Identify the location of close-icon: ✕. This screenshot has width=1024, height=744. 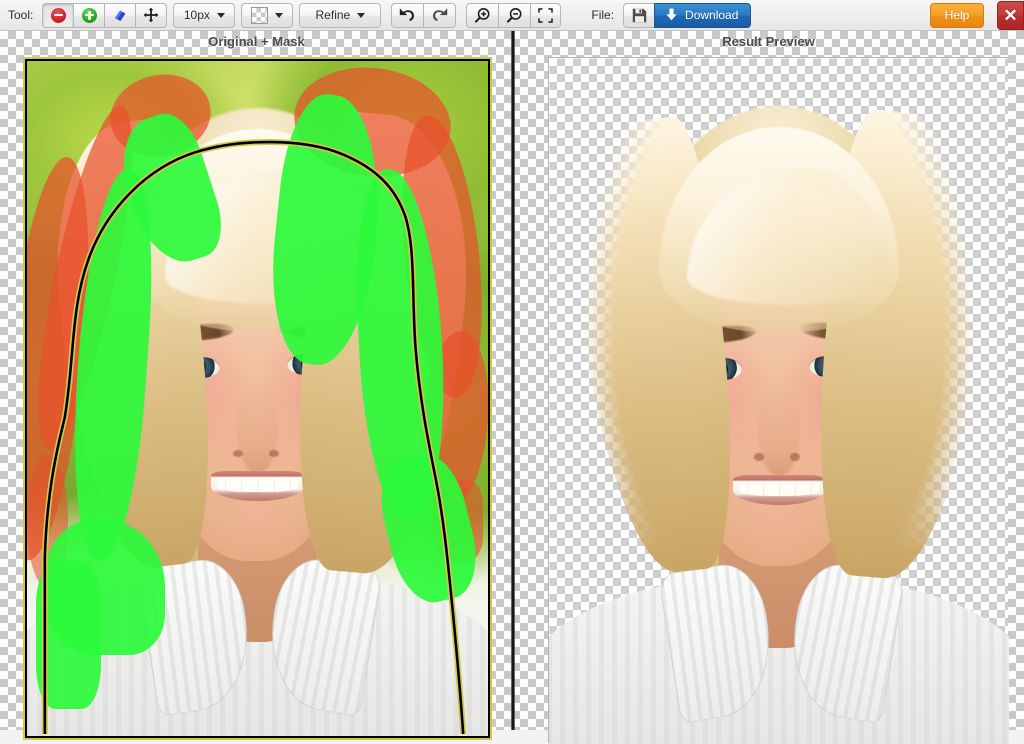
(1010, 15).